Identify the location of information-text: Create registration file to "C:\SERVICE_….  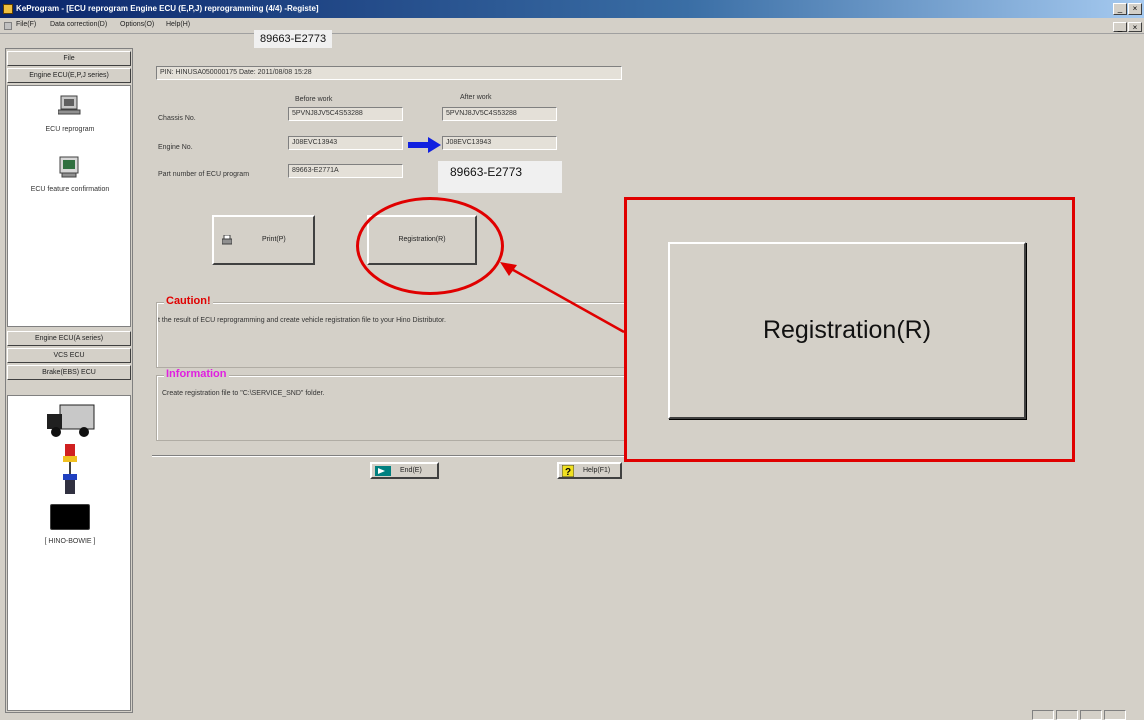
(243, 393).